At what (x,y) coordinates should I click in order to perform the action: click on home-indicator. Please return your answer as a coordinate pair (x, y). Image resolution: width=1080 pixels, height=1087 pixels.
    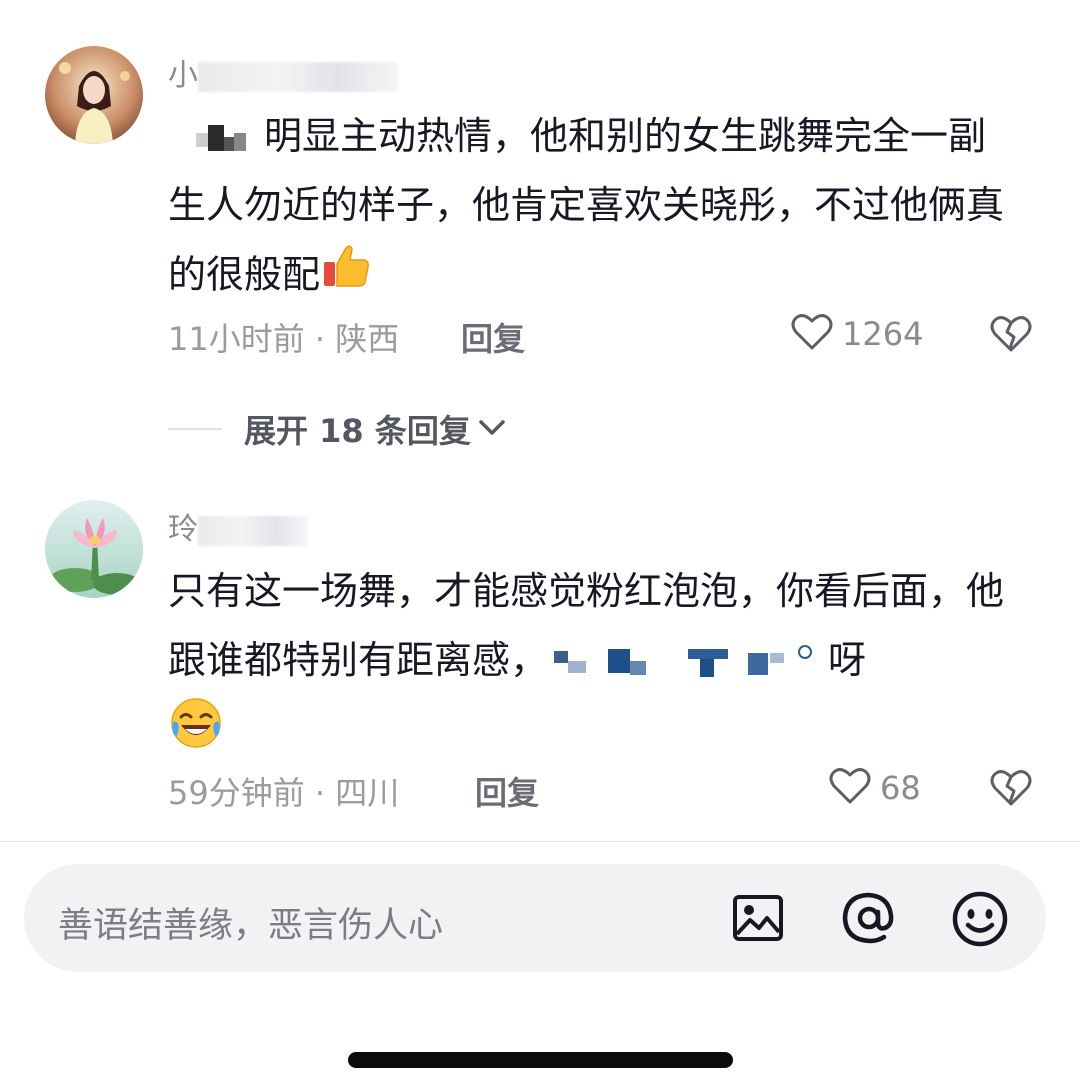
    Looking at the image, I should click on (540, 1060).